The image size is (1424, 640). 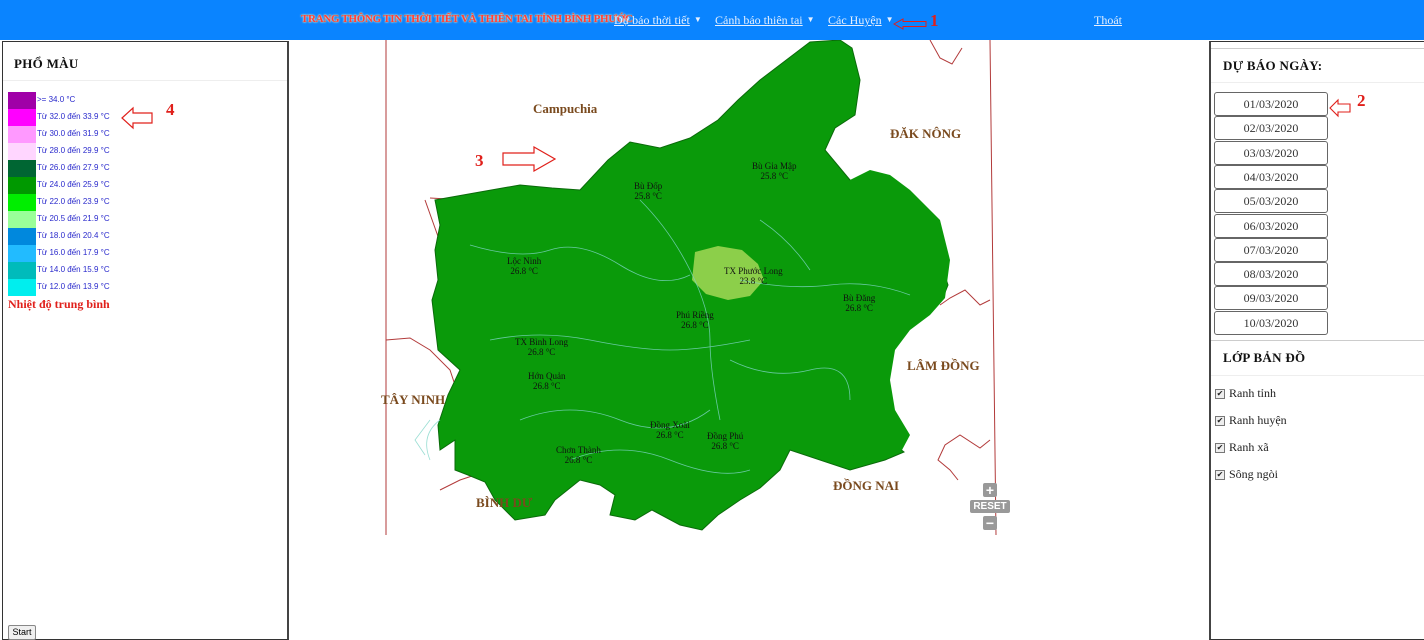 I want to click on legend-row: Từ 14.0 đến 15.9 °C, so click(x=78, y=270).